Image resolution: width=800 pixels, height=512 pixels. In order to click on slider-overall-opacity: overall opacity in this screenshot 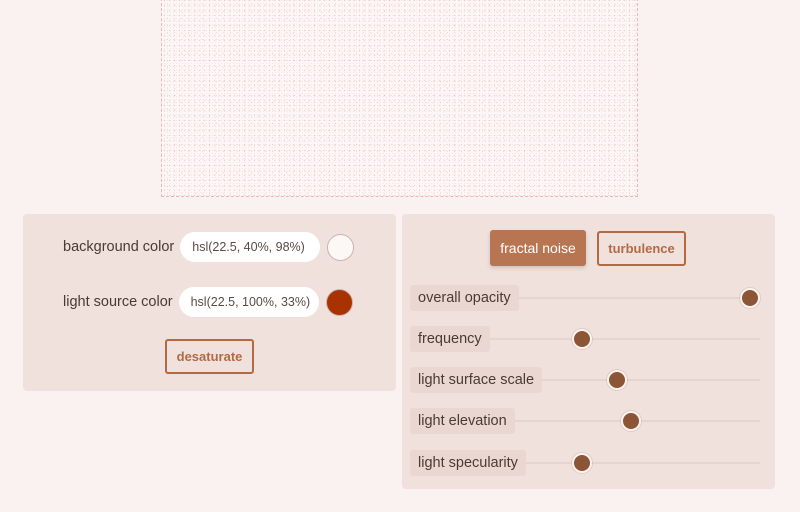, I will do `click(585, 298)`.